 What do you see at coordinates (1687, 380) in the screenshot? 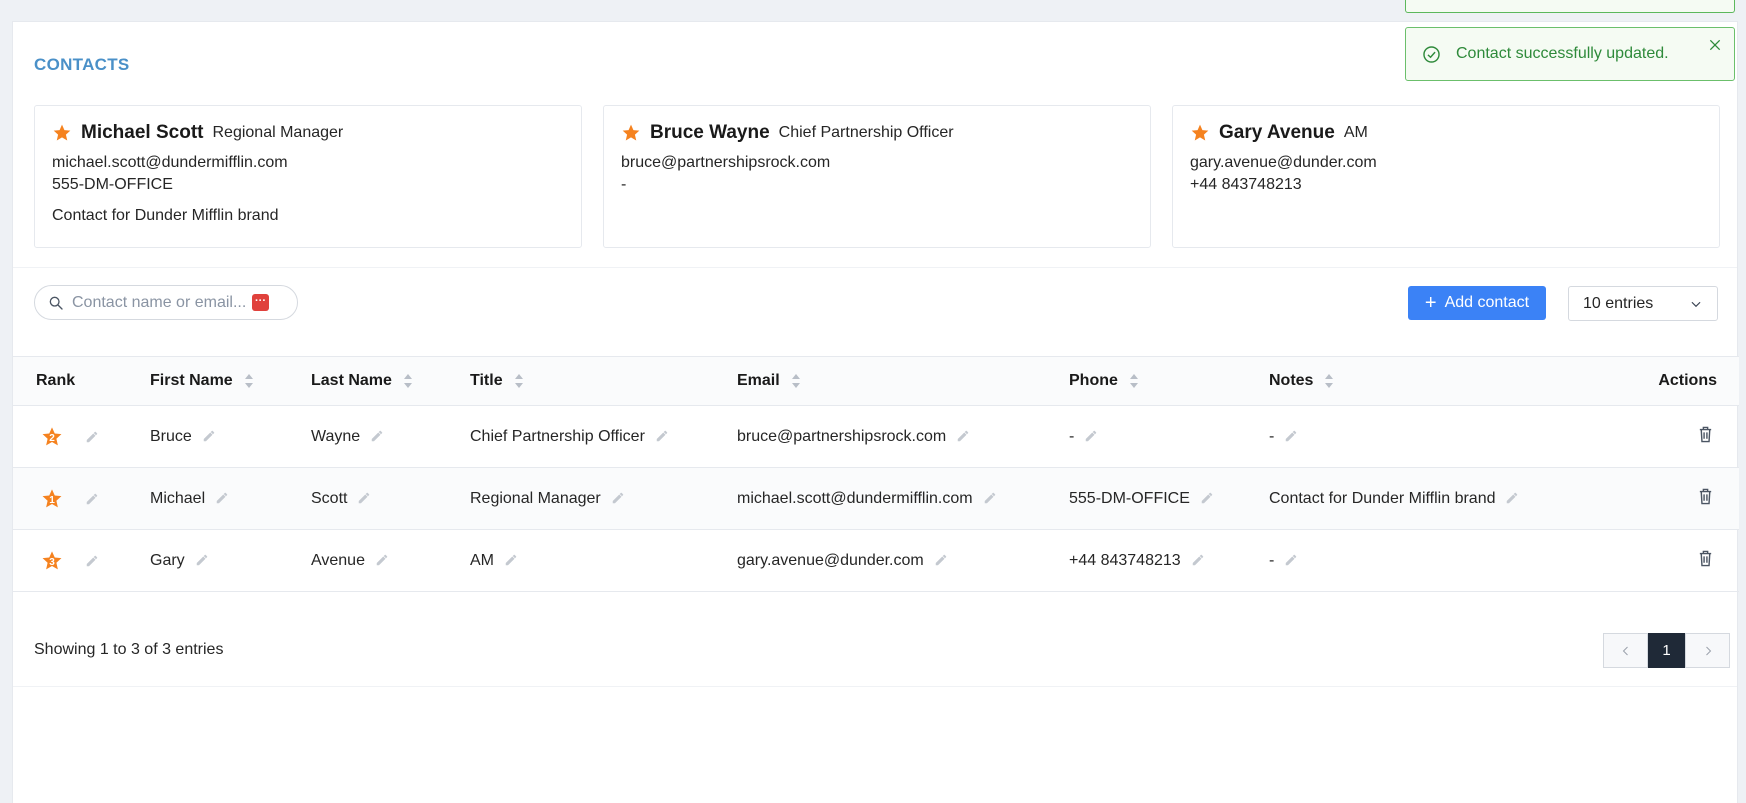
I see `column-header-actions: Actions` at bounding box center [1687, 380].